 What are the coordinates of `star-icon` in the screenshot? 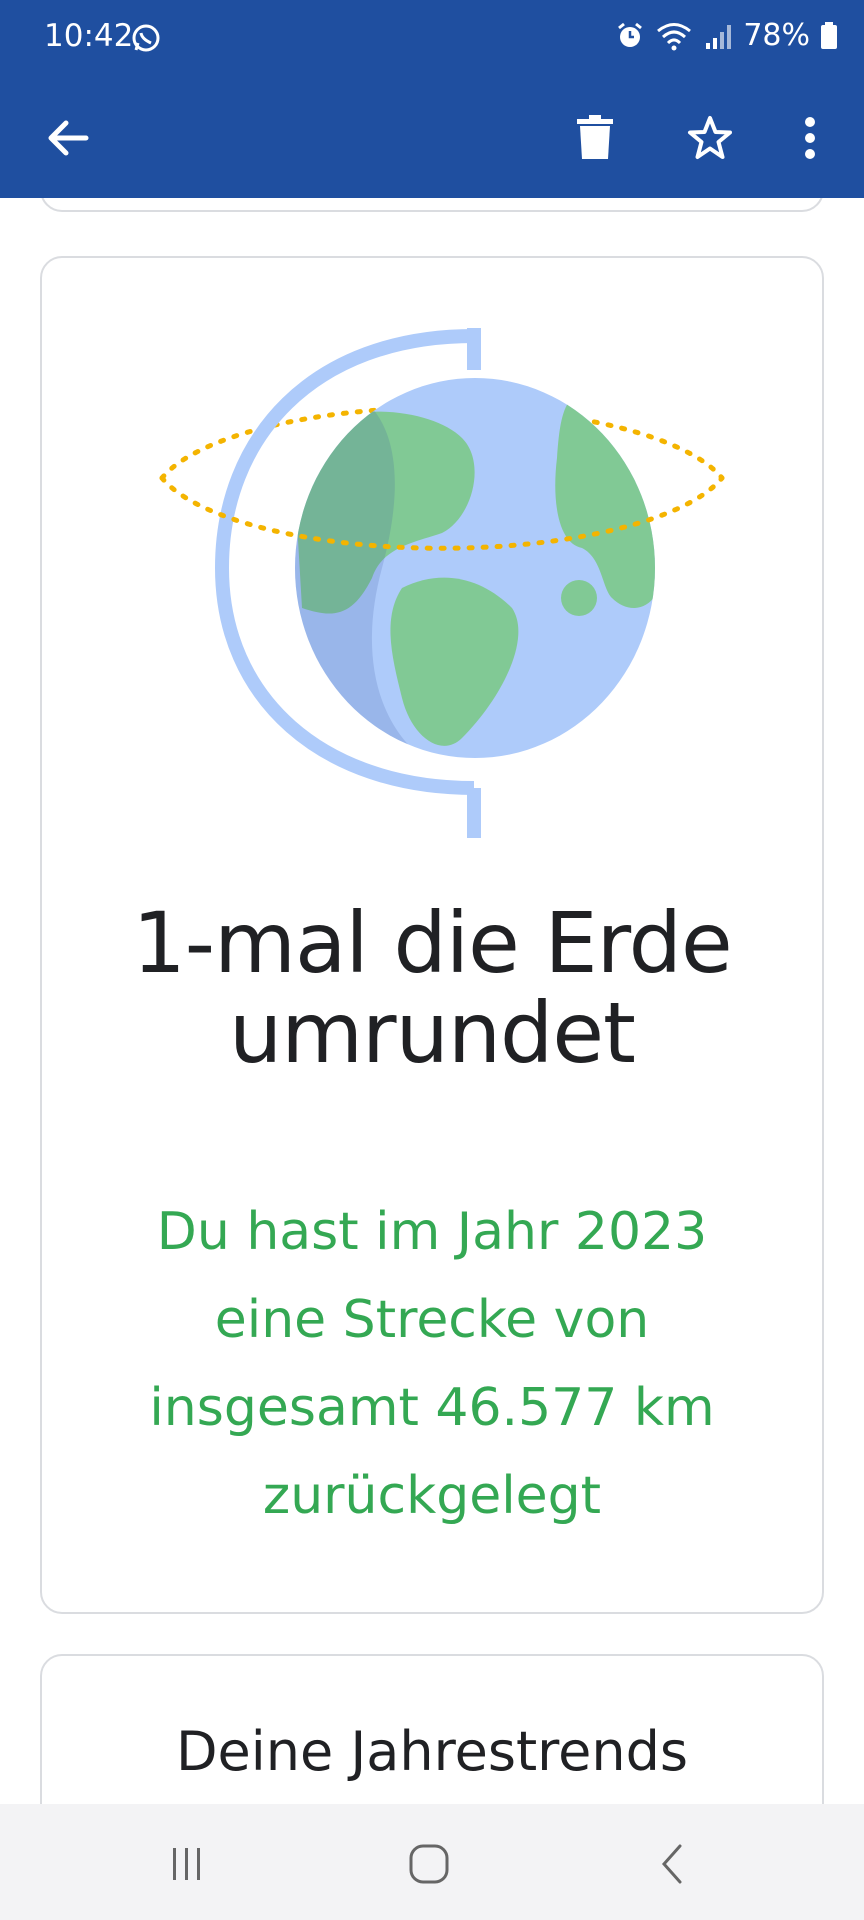 It's located at (710, 137).